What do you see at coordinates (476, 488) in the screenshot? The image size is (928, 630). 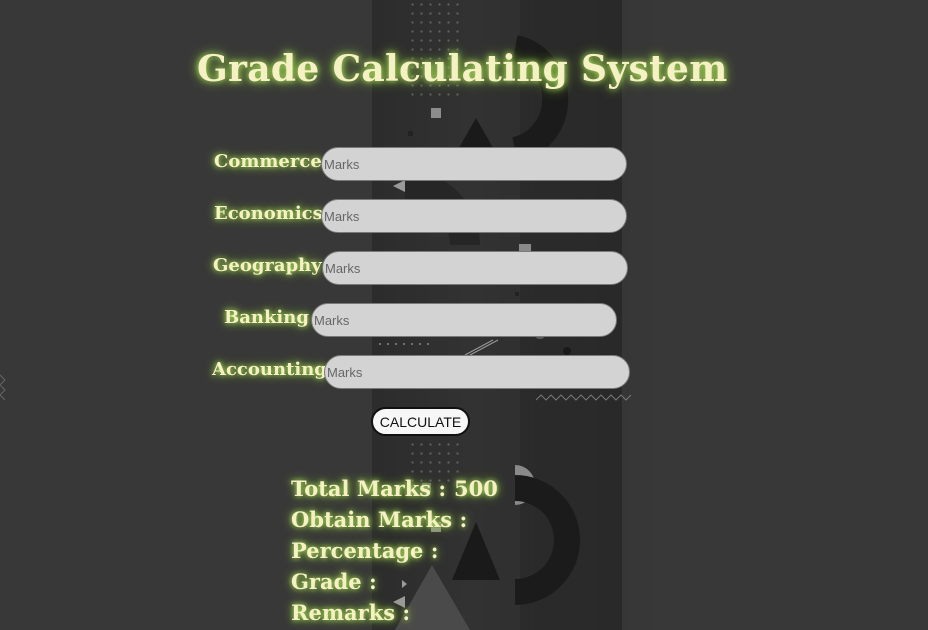 I see `total-marks-value: 500` at bounding box center [476, 488].